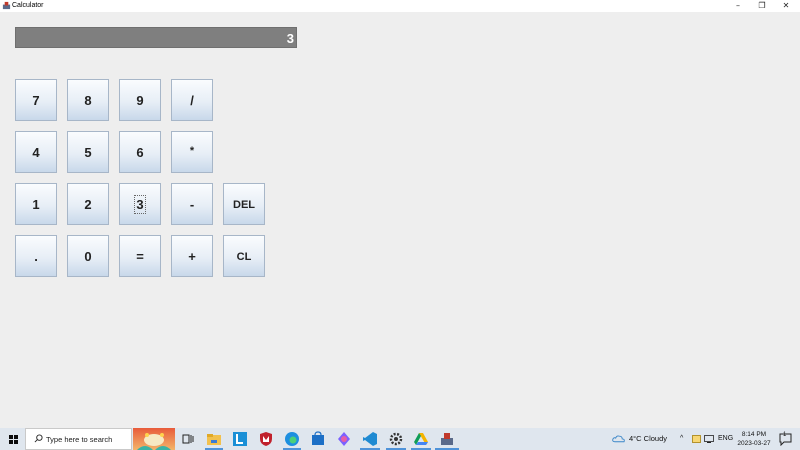 The height and width of the screenshot is (450, 800). Describe the element at coordinates (290, 38) in the screenshot. I see `display-value: 3` at that location.